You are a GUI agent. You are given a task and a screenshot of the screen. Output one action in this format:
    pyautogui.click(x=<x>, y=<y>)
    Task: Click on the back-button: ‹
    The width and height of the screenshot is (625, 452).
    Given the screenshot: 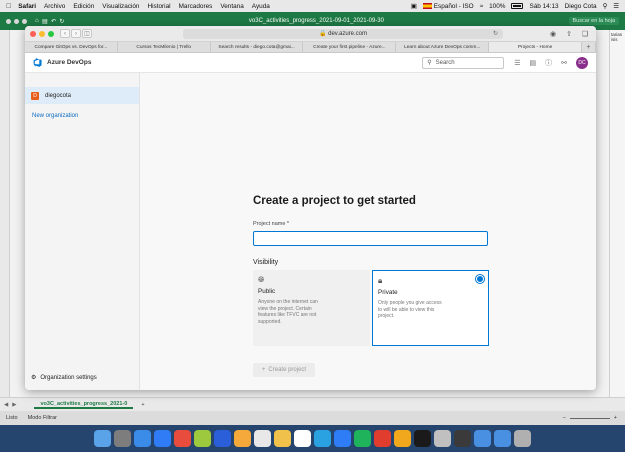 What is the action you would take?
    pyautogui.click(x=65, y=33)
    